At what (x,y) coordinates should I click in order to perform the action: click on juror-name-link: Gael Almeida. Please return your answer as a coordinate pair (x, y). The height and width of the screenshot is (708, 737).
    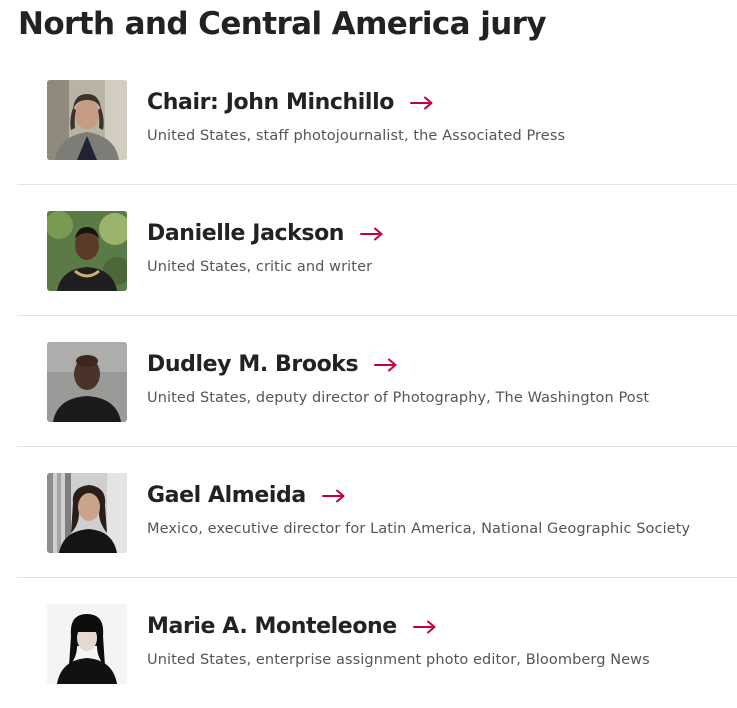
    Looking at the image, I should click on (246, 495).